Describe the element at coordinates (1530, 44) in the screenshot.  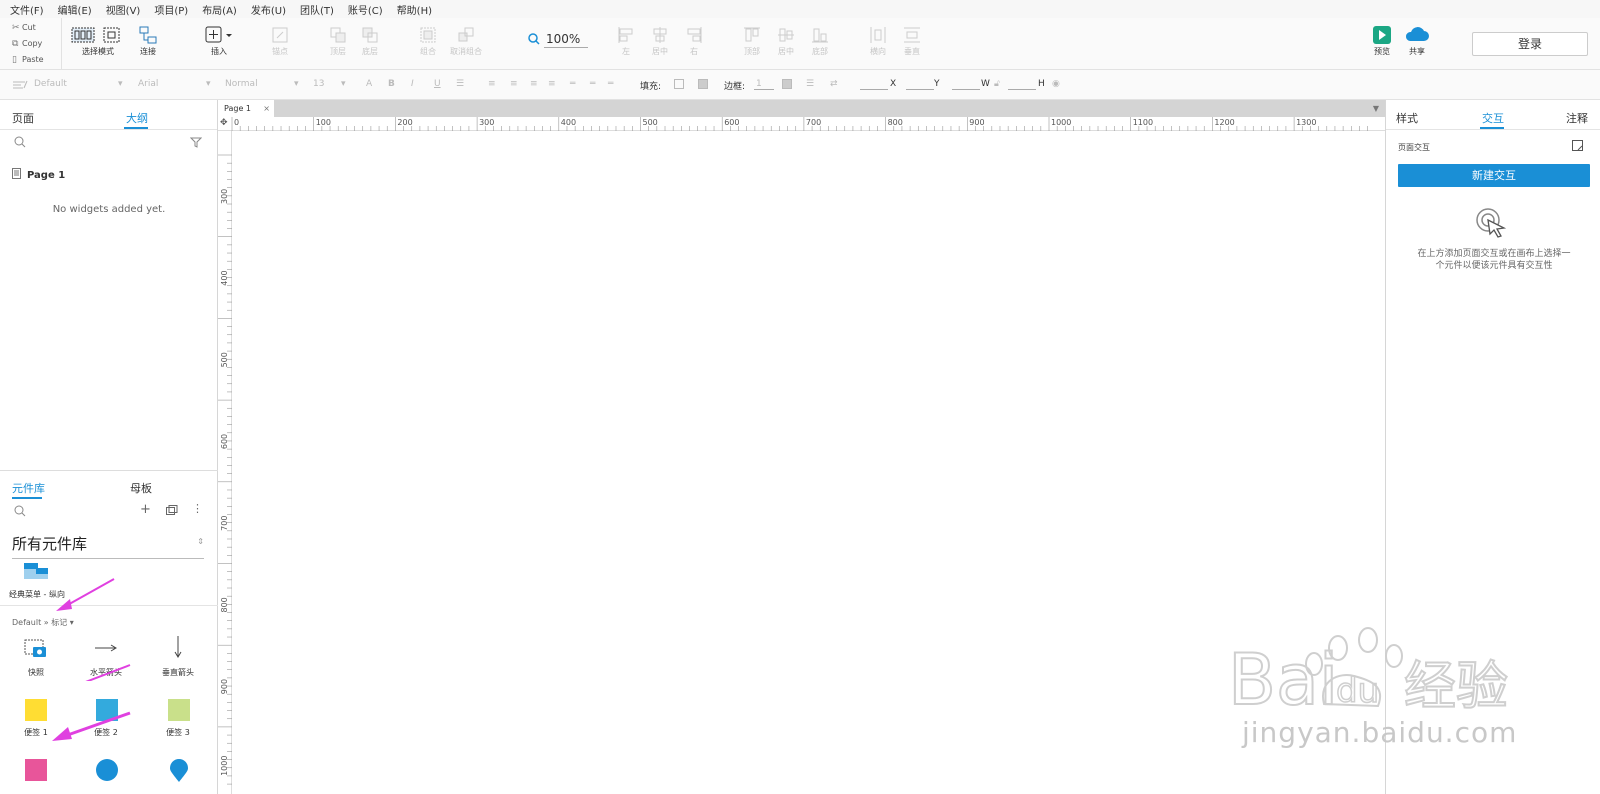
I see `login-button: 登录` at that location.